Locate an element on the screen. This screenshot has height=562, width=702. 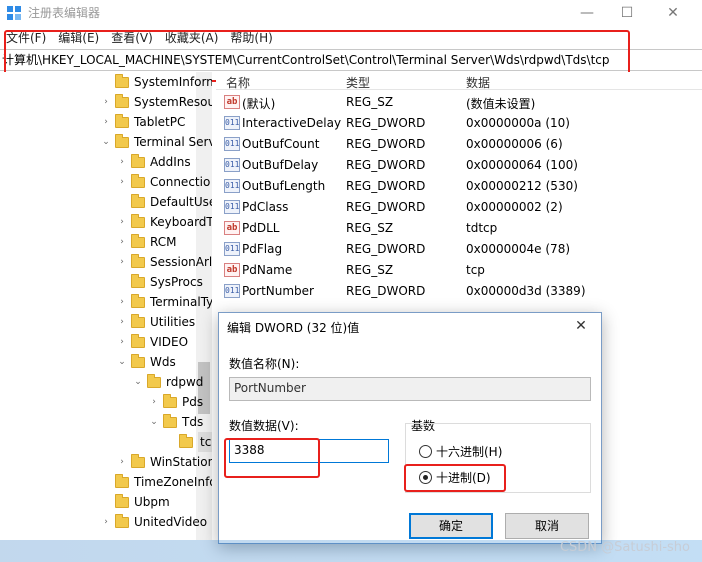
value-name: OutBufDelay is located at coordinates (280, 165).